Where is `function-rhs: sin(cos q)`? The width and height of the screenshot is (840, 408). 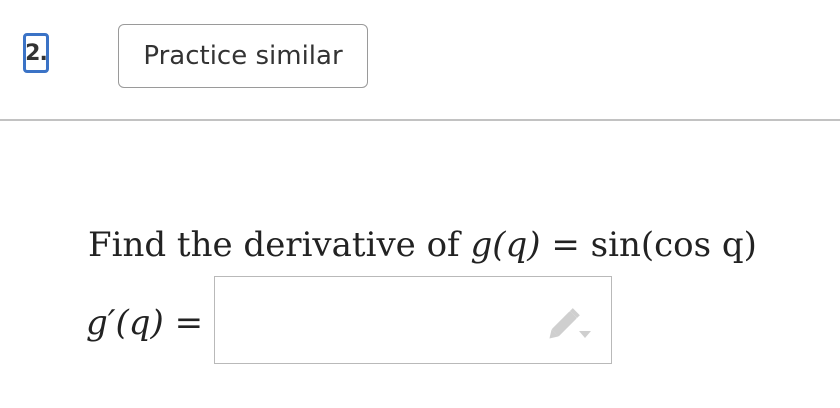 function-rhs: sin(cos q) is located at coordinates (673, 245).